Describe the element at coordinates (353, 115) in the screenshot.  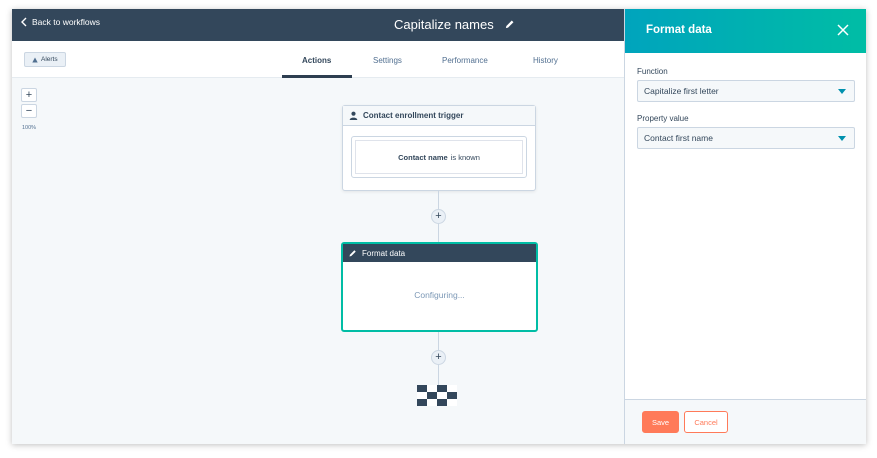
I see `contact-person-icon` at that location.